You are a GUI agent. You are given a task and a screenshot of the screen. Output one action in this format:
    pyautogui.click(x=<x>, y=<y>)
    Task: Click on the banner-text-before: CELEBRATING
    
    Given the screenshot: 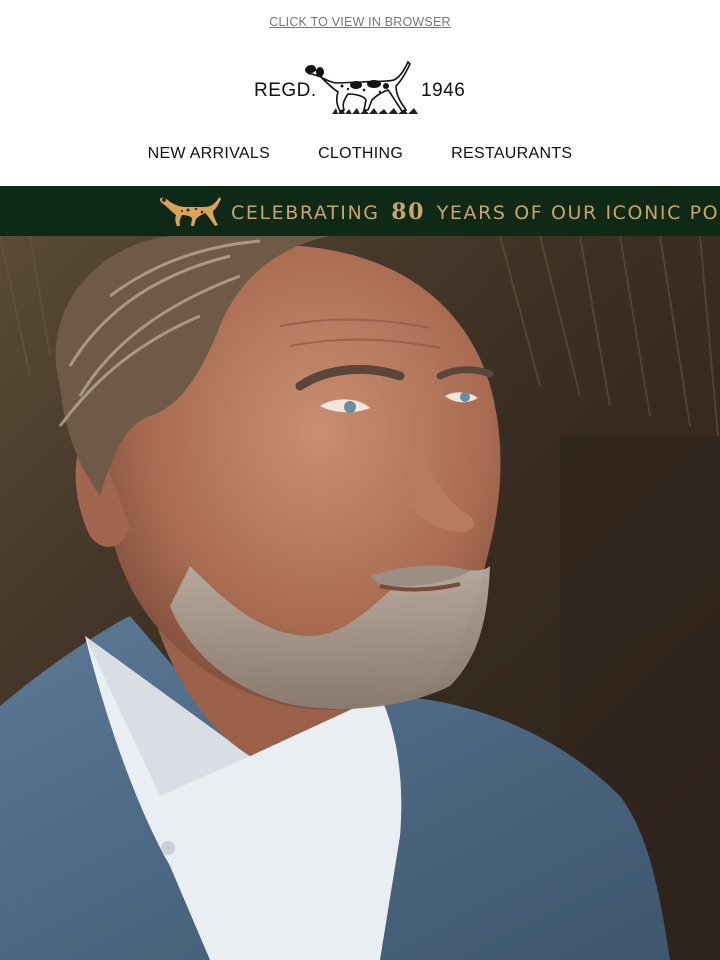 What is the action you would take?
    pyautogui.click(x=305, y=213)
    